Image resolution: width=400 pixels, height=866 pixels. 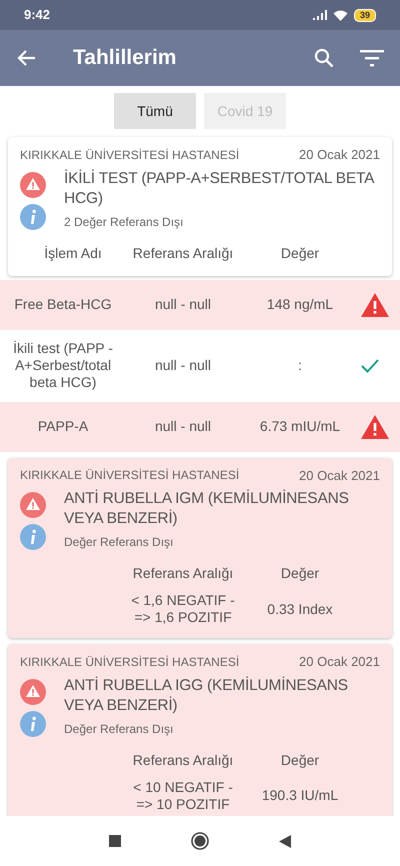 What do you see at coordinates (365, 15) in the screenshot?
I see `battery-icon: 39` at bounding box center [365, 15].